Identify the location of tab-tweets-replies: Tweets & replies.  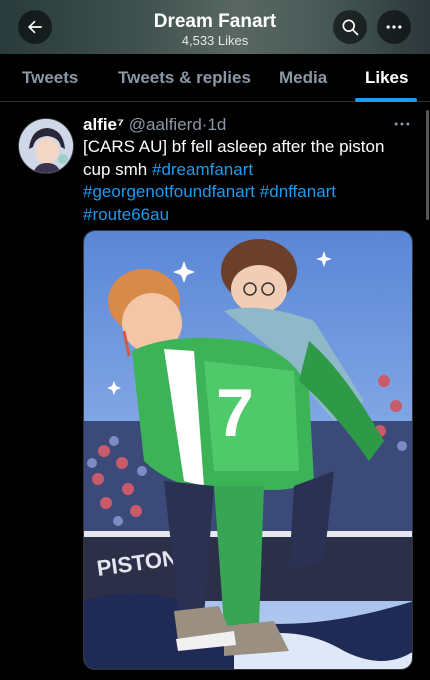
(184, 78).